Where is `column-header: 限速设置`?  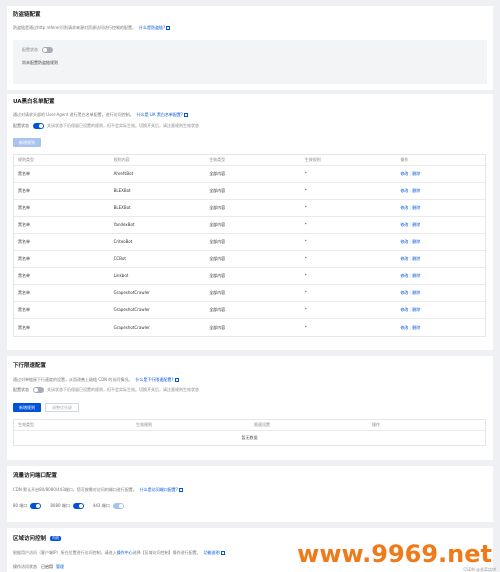 column-header: 限速设置 is located at coordinates (262, 425).